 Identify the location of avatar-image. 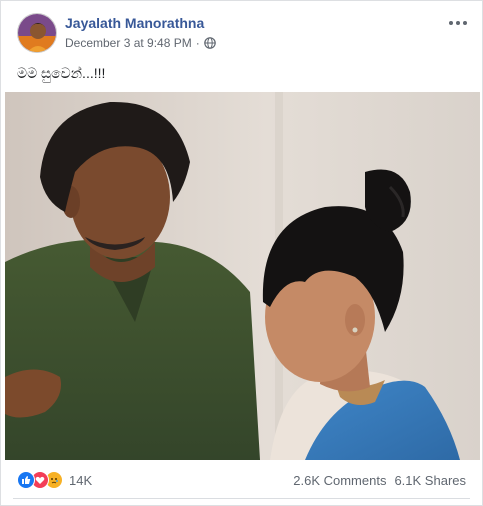
(37, 33).